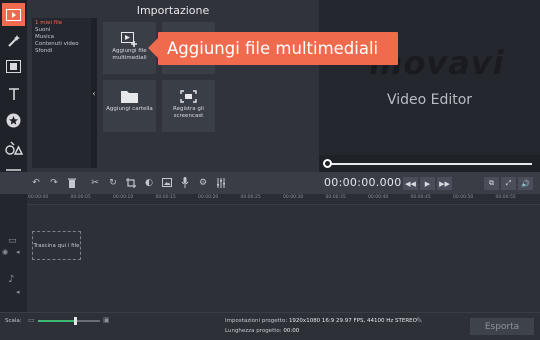 The image size is (540, 340). I want to click on undo-icon: ↶, so click(36, 182).